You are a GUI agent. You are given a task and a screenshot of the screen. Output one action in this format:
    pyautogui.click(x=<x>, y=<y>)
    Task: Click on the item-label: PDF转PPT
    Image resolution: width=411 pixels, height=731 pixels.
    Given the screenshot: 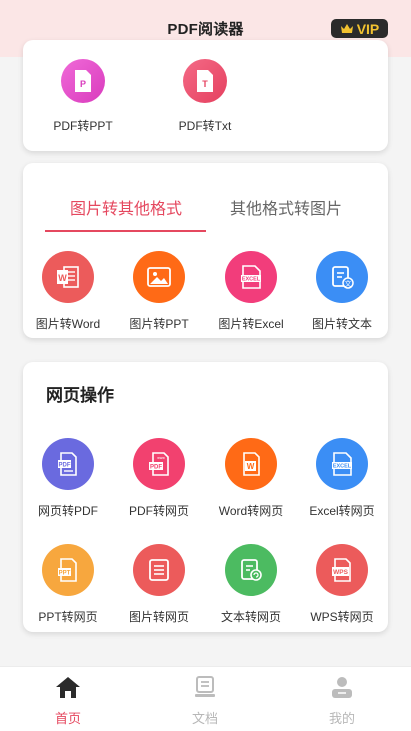 What is the action you would take?
    pyautogui.click(x=83, y=126)
    